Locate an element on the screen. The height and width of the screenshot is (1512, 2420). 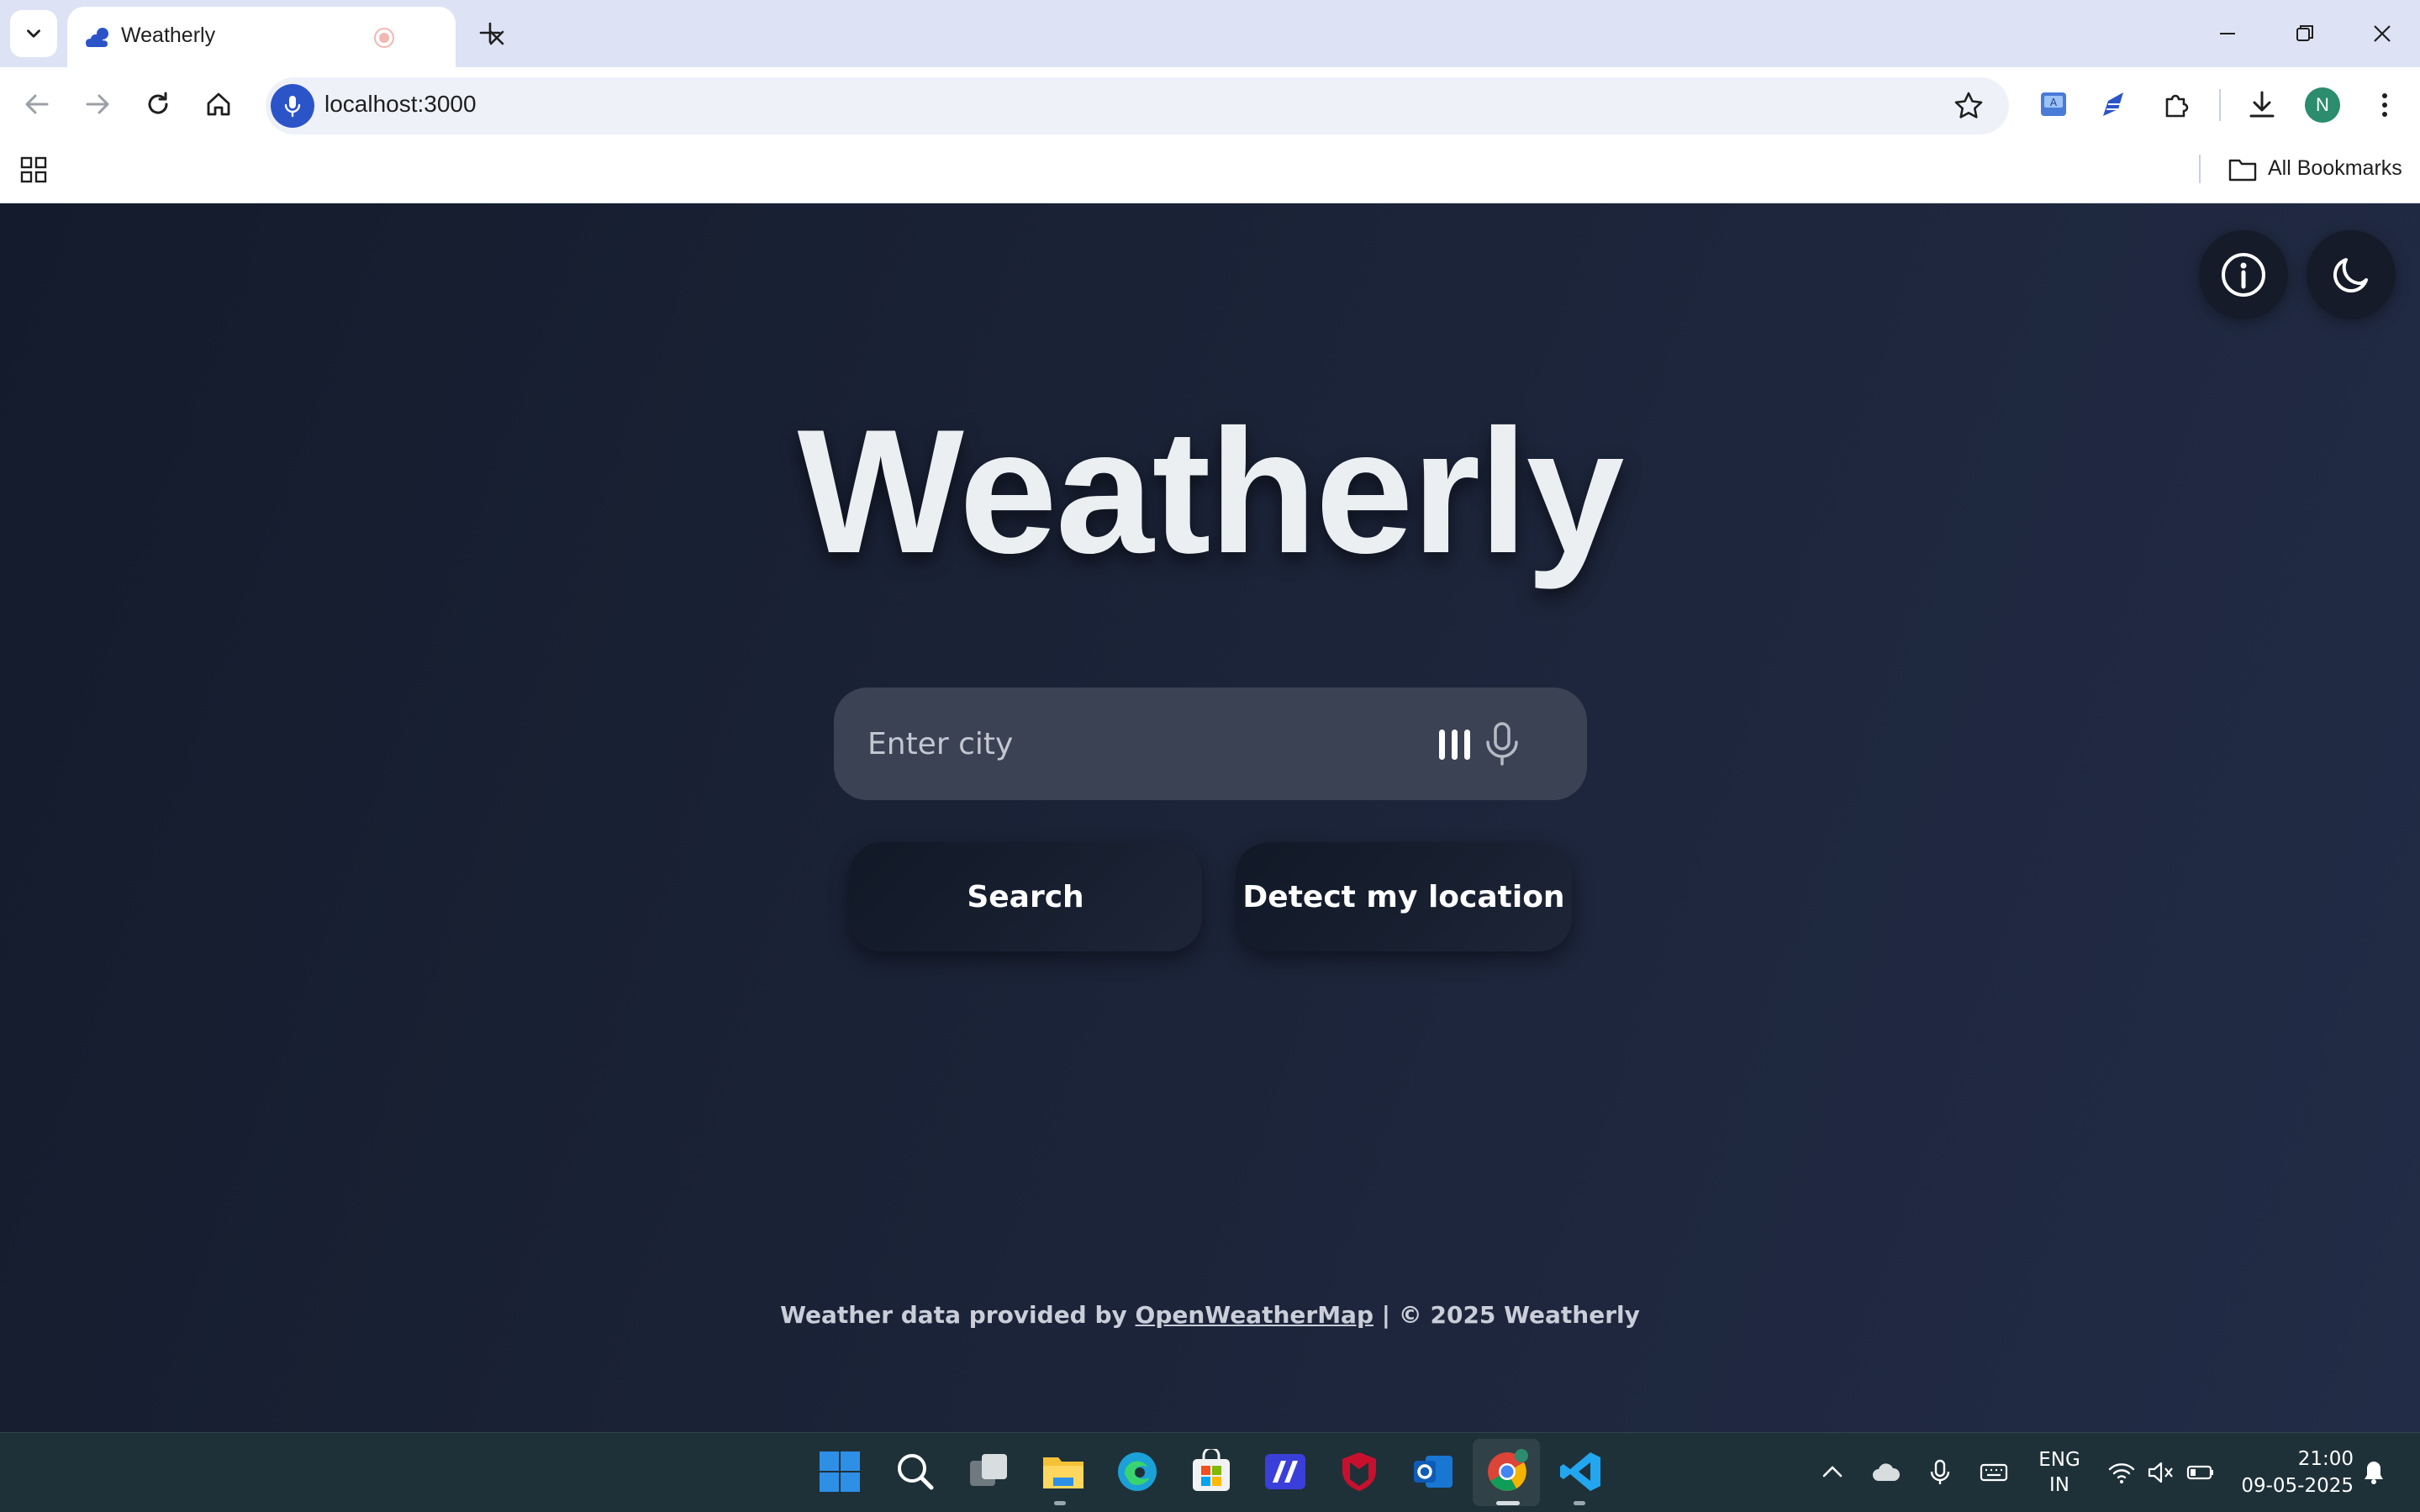
wifi-icon is located at coordinates (2121, 1473).